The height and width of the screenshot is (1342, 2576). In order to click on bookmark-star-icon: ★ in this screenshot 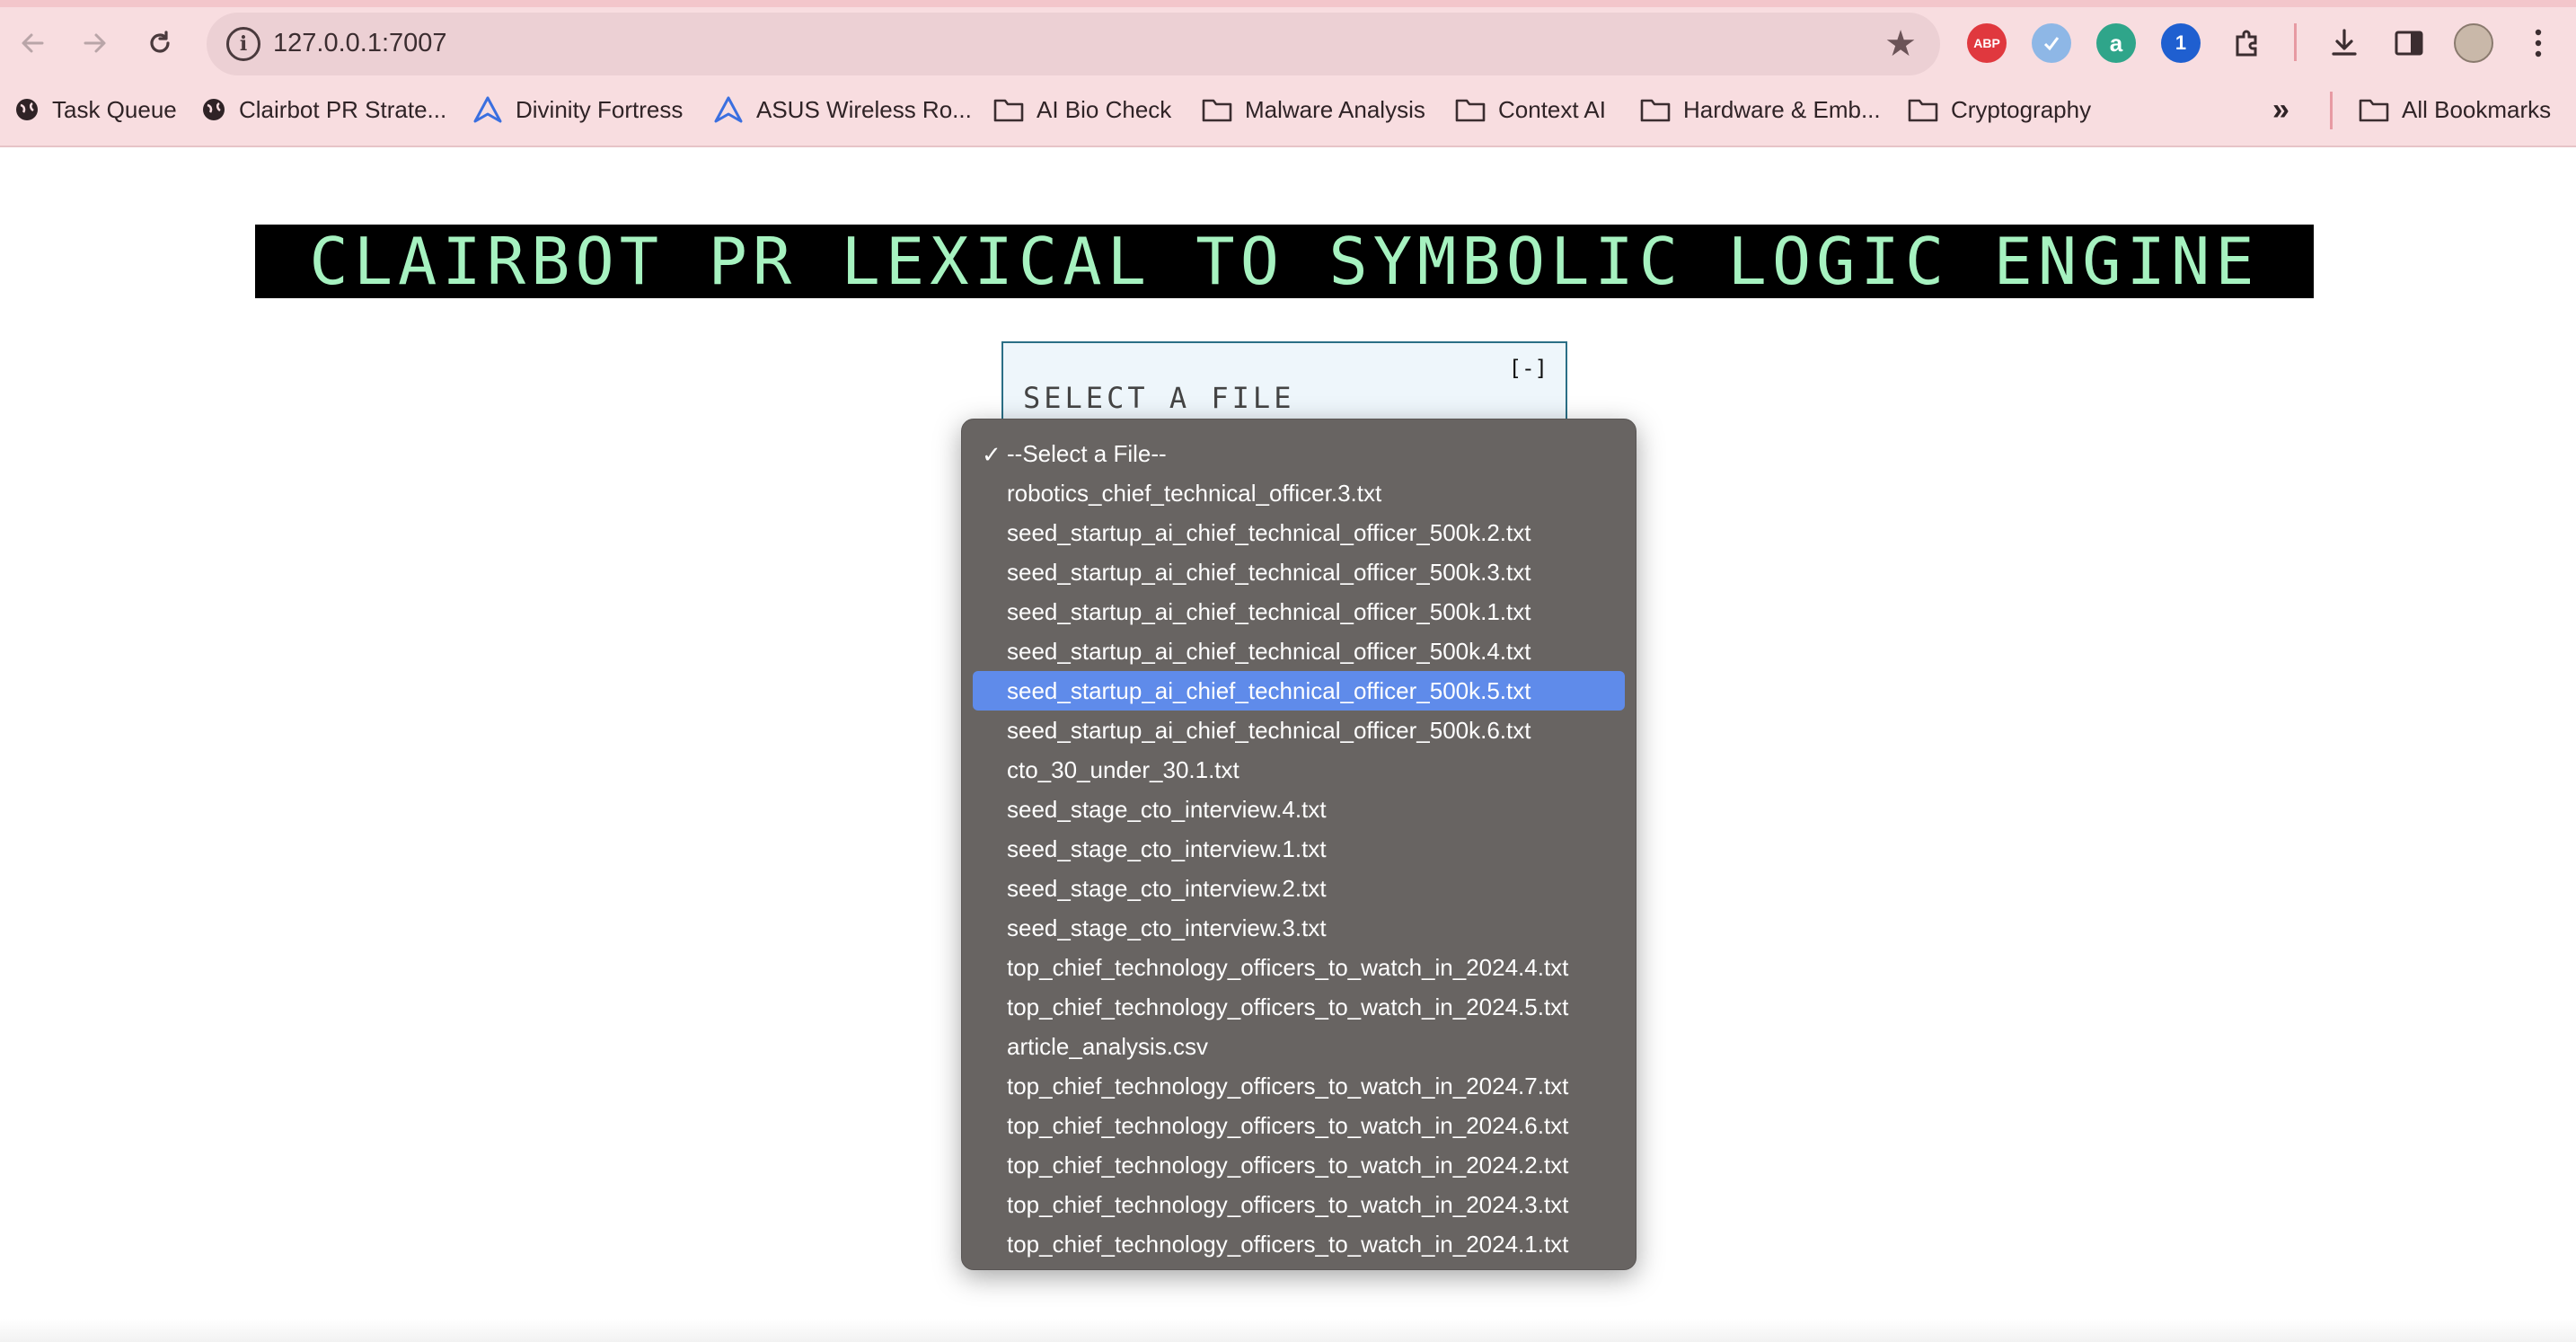, I will do `click(1900, 44)`.